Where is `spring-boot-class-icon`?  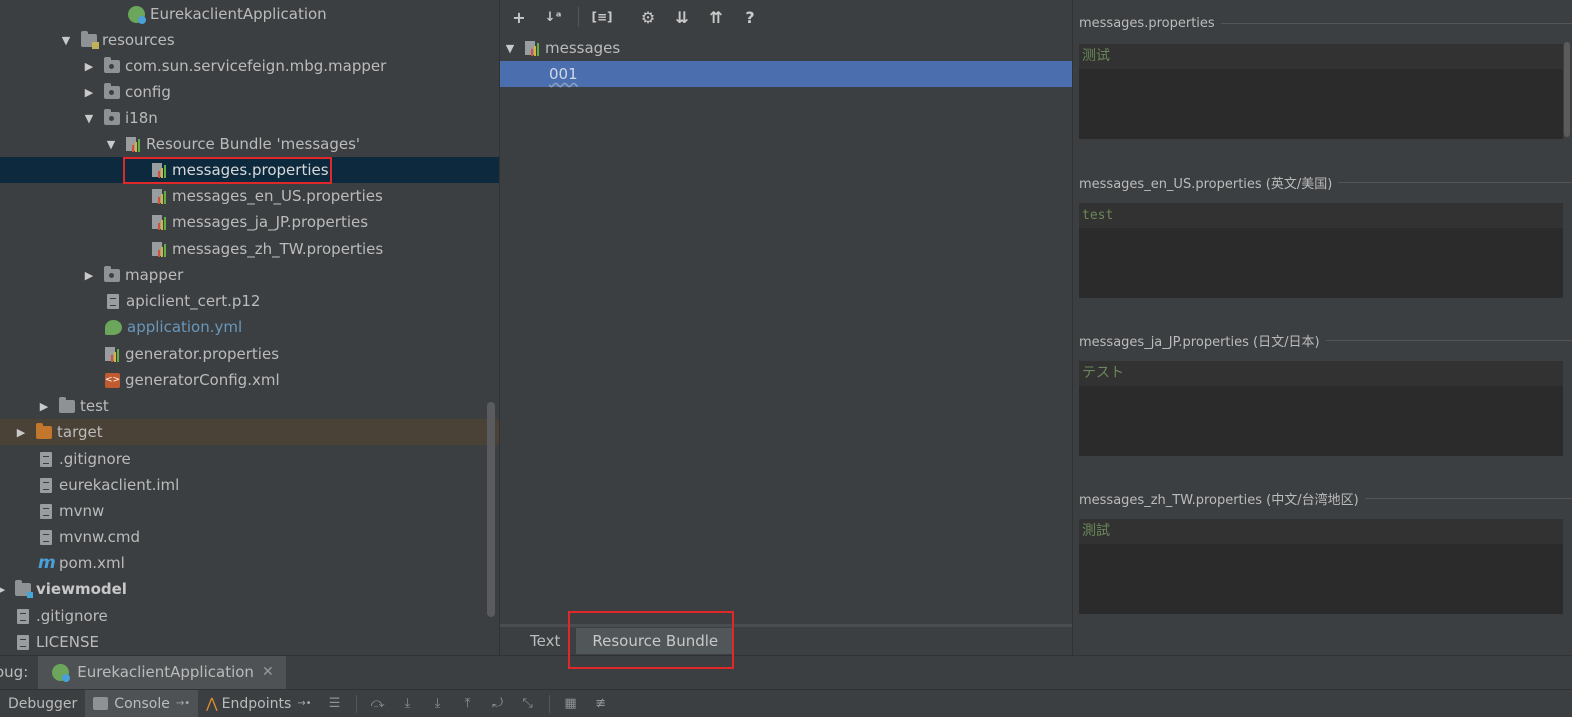
spring-boot-class-icon is located at coordinates (137, 14).